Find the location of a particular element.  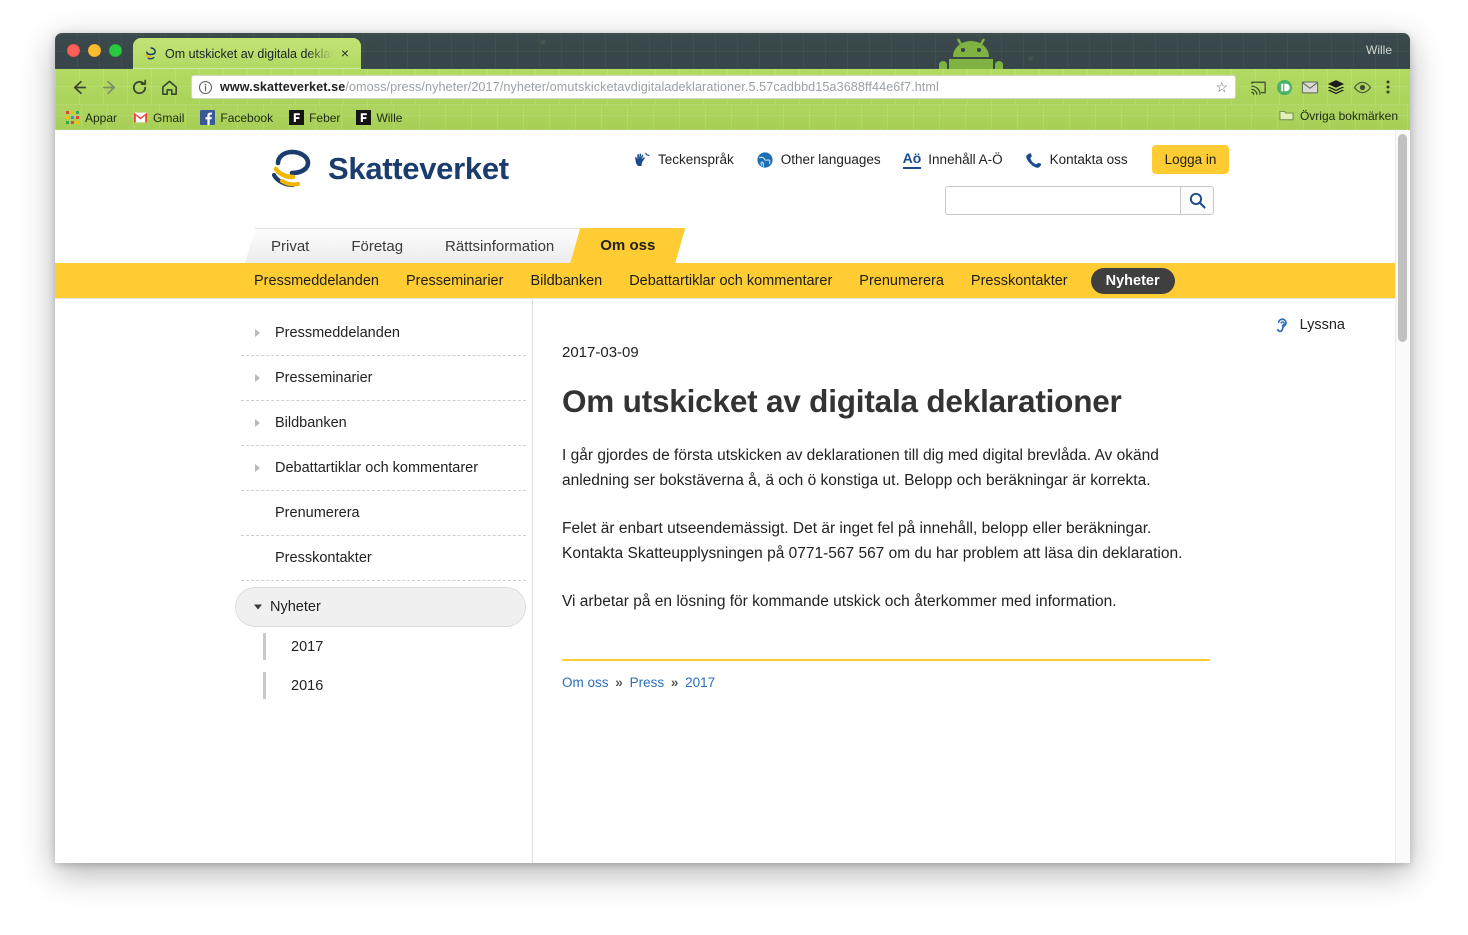

tab-privat: Privat is located at coordinates (290, 245).